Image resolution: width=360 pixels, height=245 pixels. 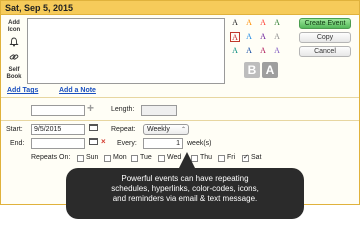 What do you see at coordinates (183, 130) in the screenshot?
I see `chevron-down-icon: ⌃` at bounding box center [183, 130].